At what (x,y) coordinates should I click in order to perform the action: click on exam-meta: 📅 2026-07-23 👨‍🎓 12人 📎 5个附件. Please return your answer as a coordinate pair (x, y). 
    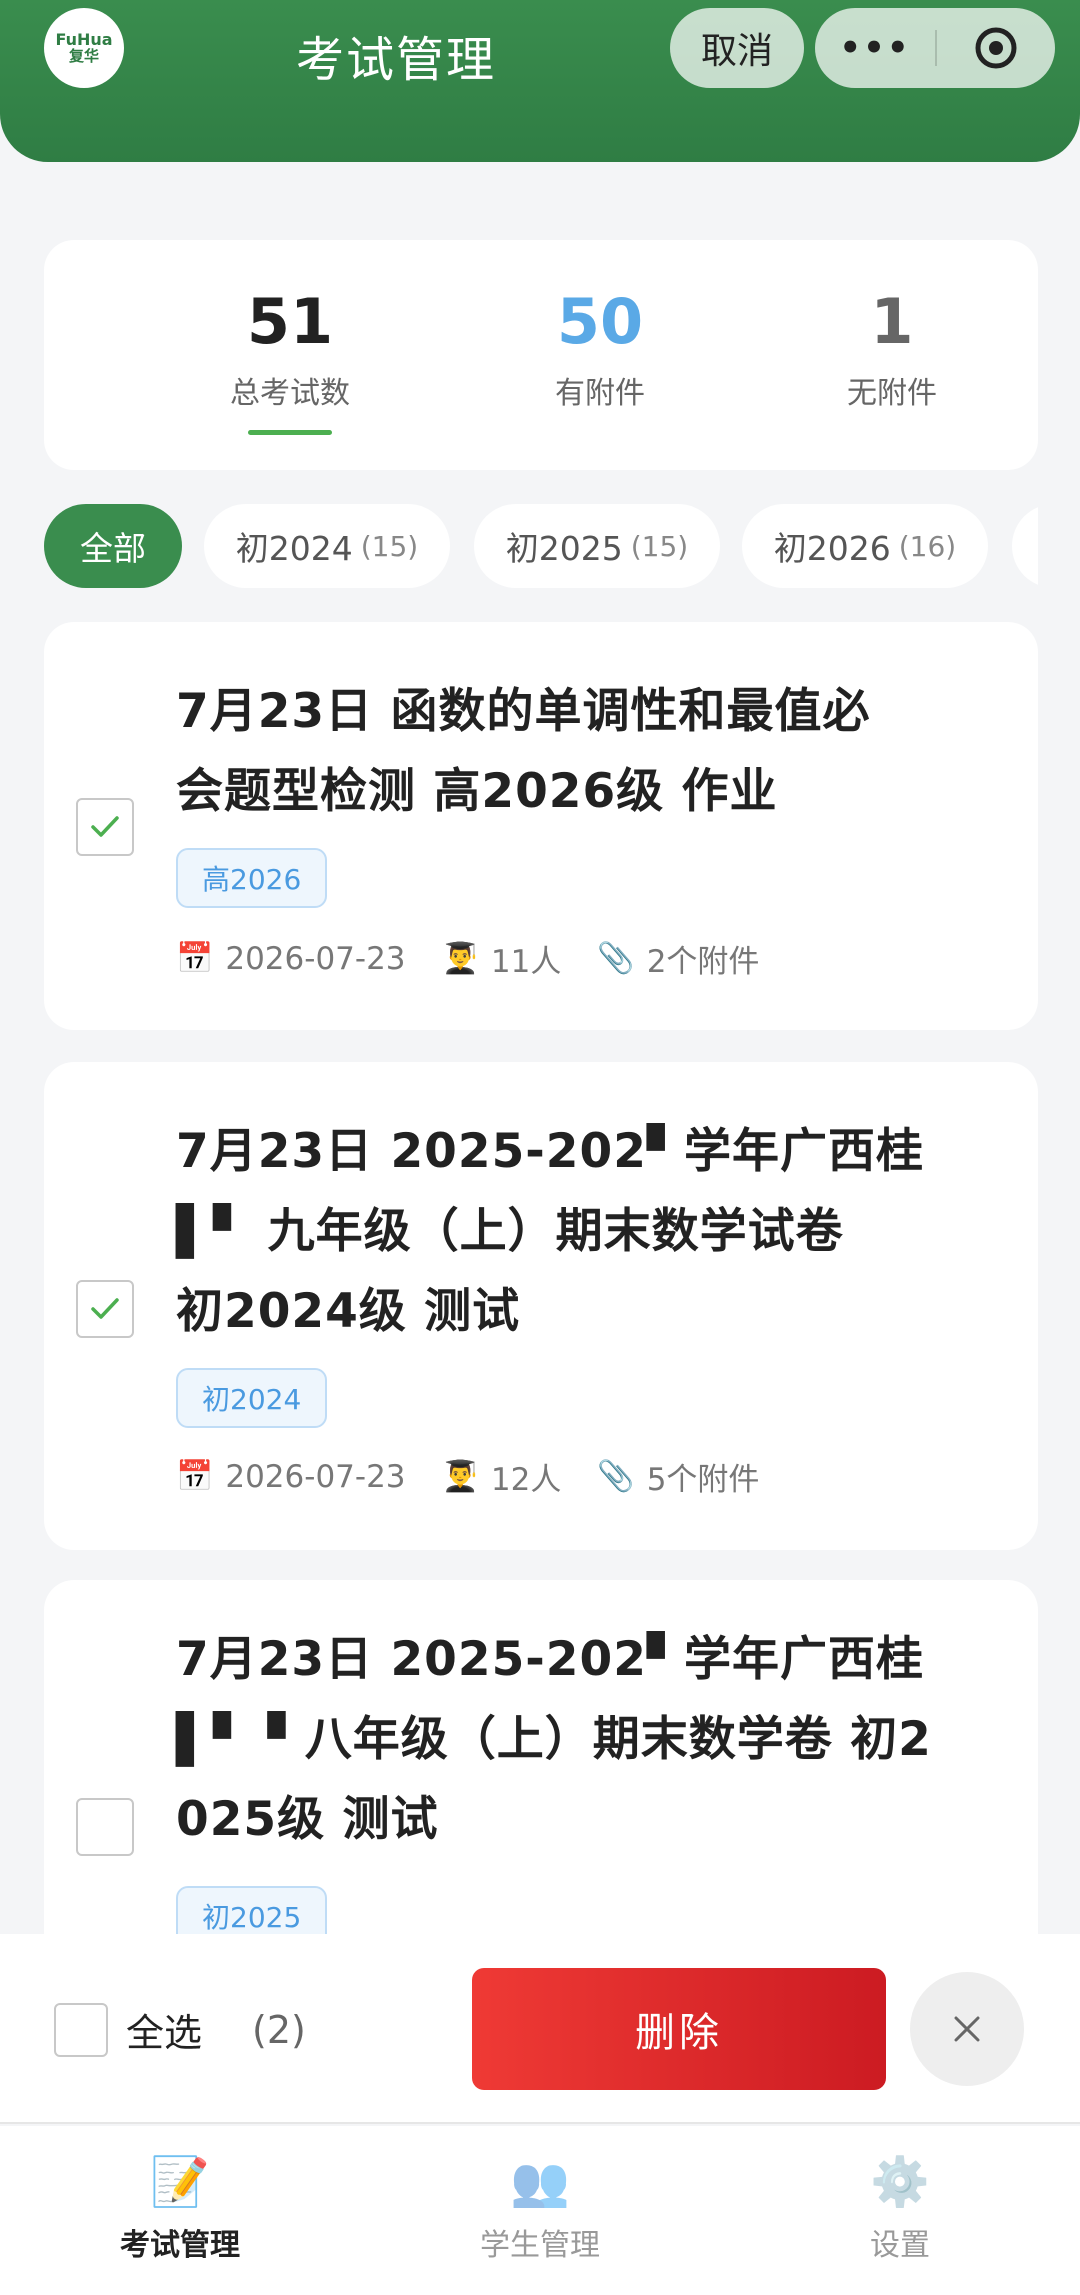
    Looking at the image, I should click on (485, 1476).